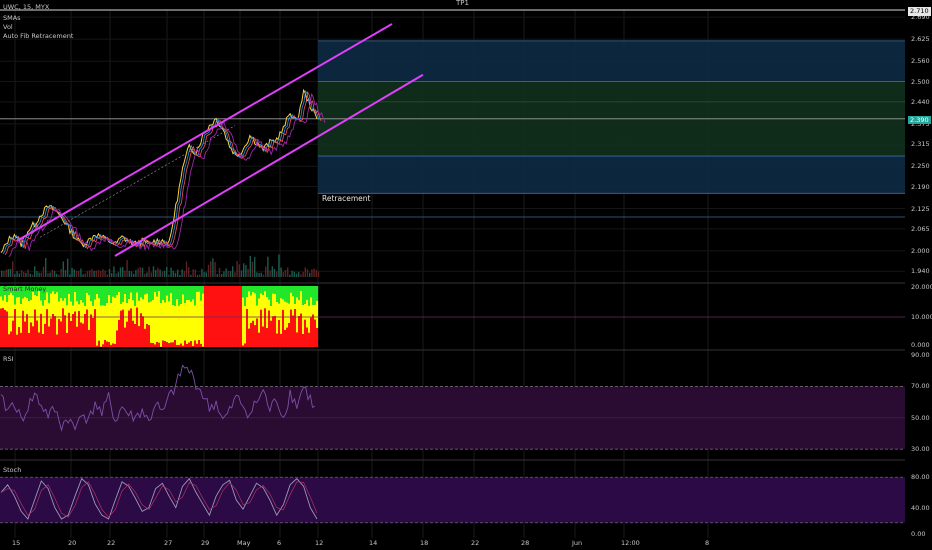 This screenshot has height=550, width=932. Describe the element at coordinates (630, 543) in the screenshot. I see `time-tick-label: 12:00` at that location.